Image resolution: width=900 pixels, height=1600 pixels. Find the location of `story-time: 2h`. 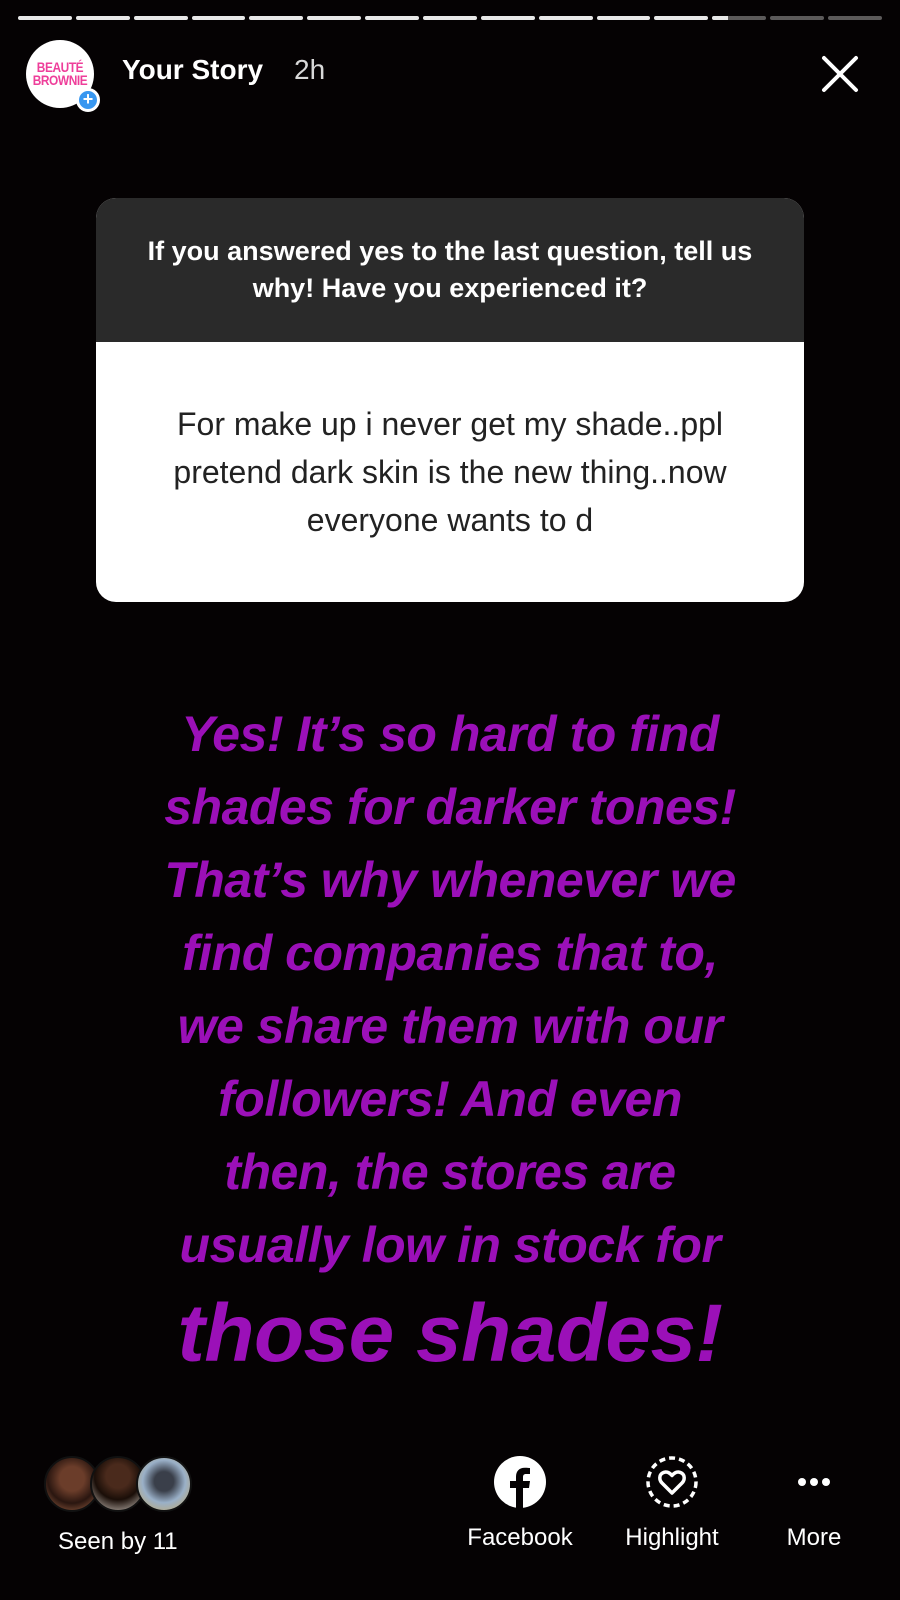

story-time: 2h is located at coordinates (310, 69).